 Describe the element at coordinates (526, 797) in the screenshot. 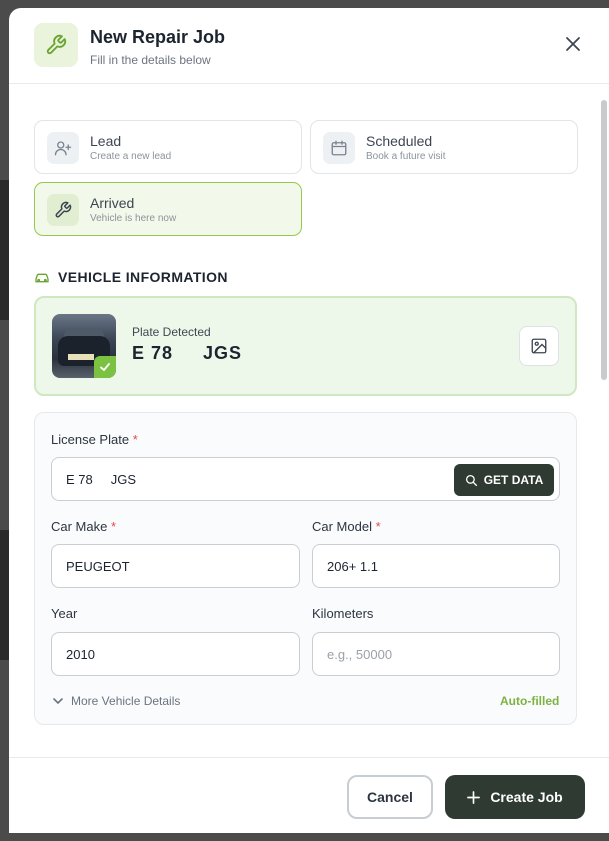

I see `create-job-label: Create Job` at that location.